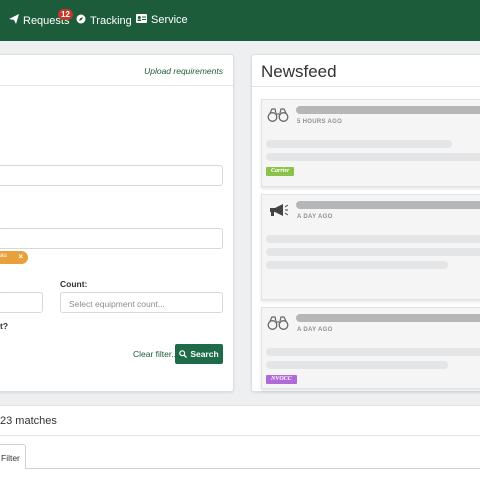 Image resolution: width=480 pixels, height=480 pixels. I want to click on megaphone-icon, so click(279, 210).